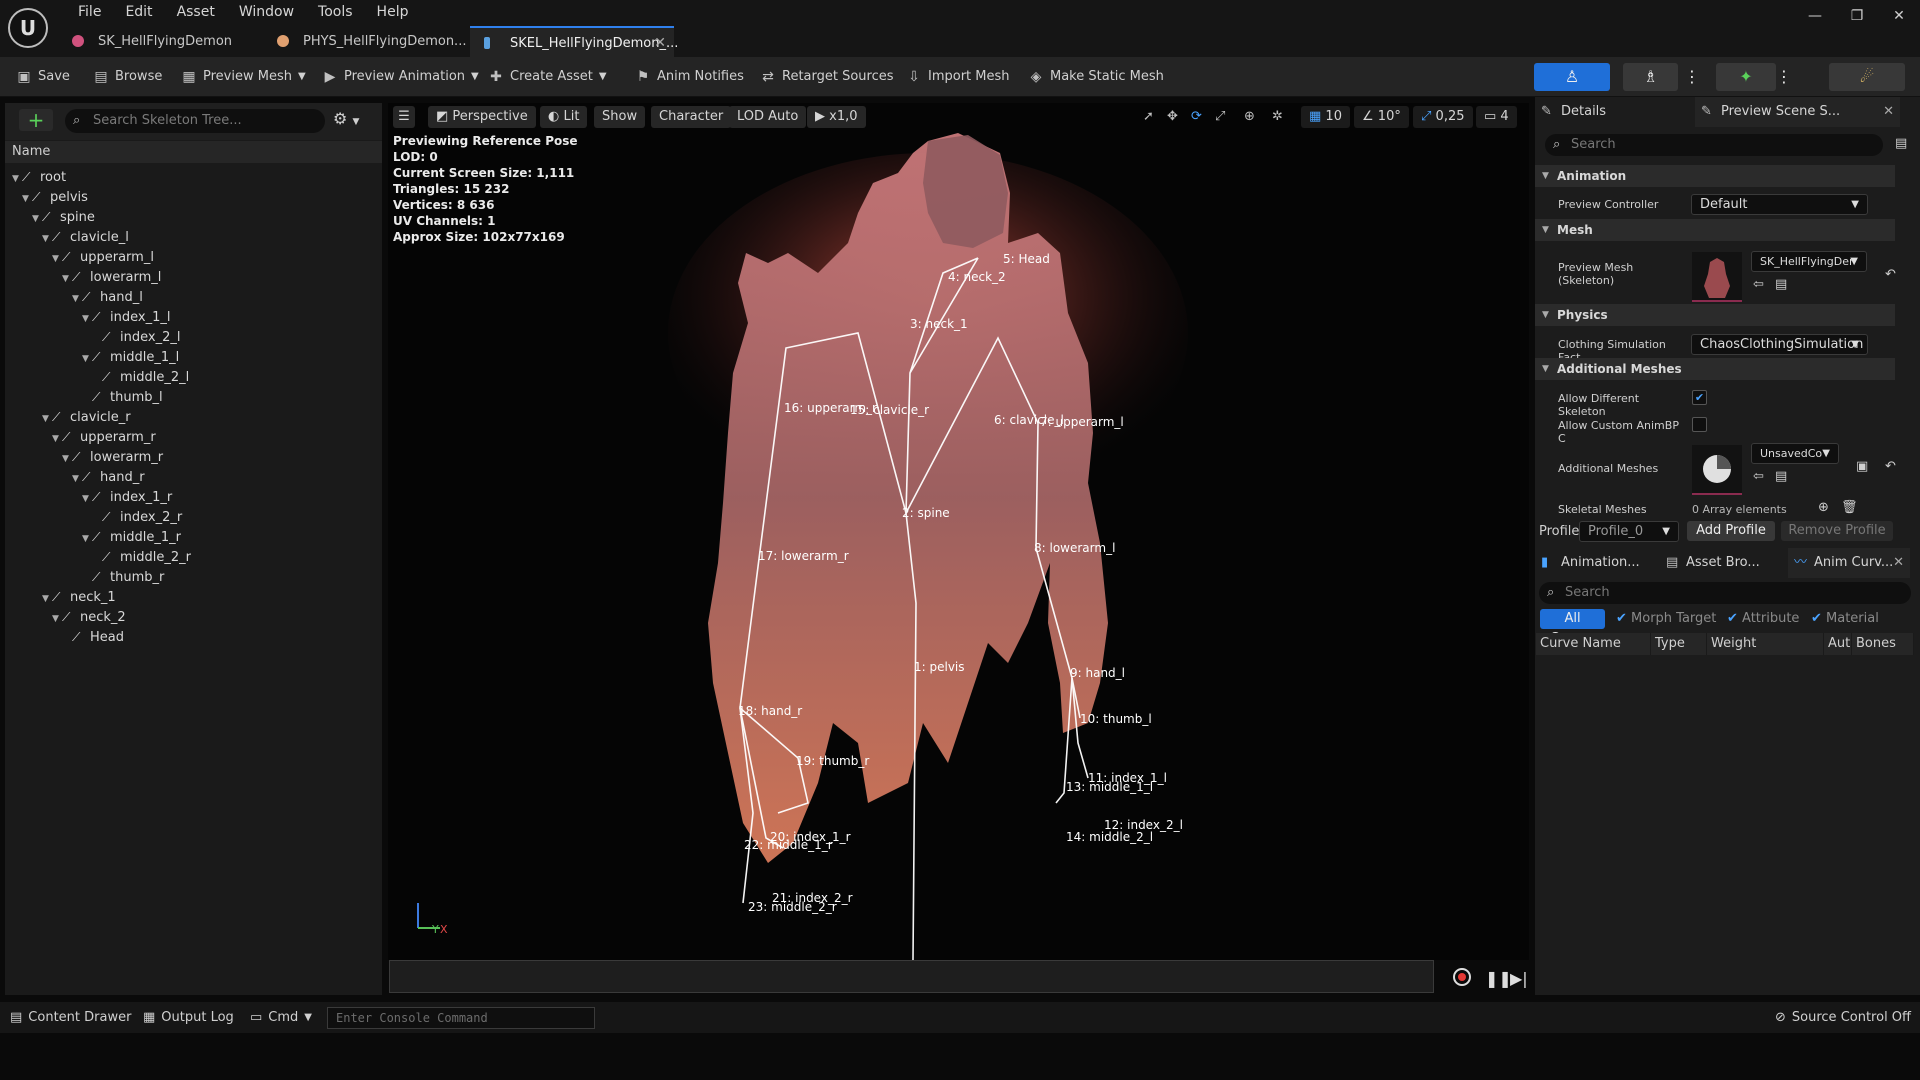  I want to click on playback-speed-button: ▶ x1,0, so click(836, 117).